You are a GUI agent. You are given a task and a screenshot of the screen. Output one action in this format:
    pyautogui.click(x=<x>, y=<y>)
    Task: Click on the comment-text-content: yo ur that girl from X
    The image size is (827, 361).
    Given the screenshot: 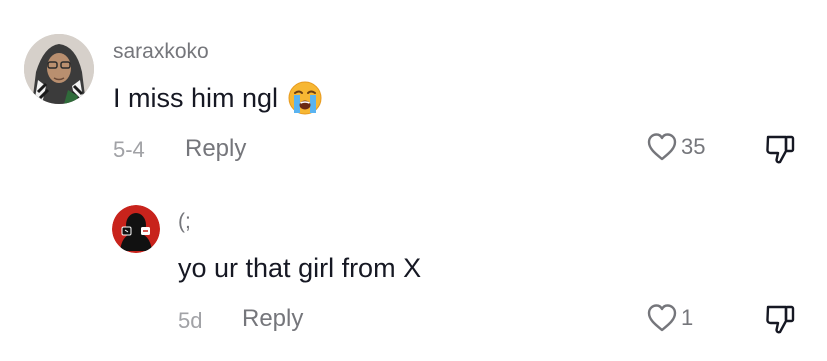 What is the action you would take?
    pyautogui.click(x=300, y=267)
    